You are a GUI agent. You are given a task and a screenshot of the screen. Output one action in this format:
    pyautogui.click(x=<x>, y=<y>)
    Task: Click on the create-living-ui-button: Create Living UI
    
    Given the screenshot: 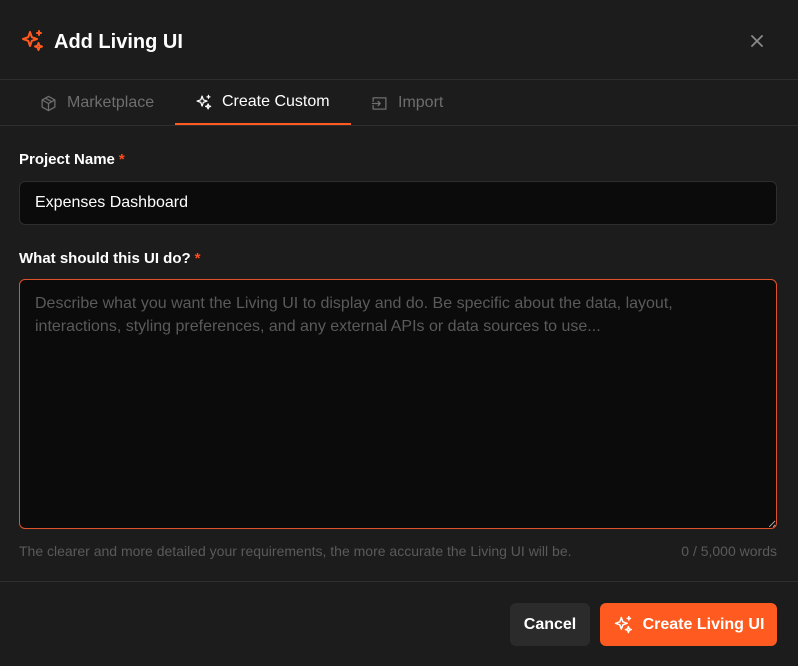 What is the action you would take?
    pyautogui.click(x=688, y=624)
    